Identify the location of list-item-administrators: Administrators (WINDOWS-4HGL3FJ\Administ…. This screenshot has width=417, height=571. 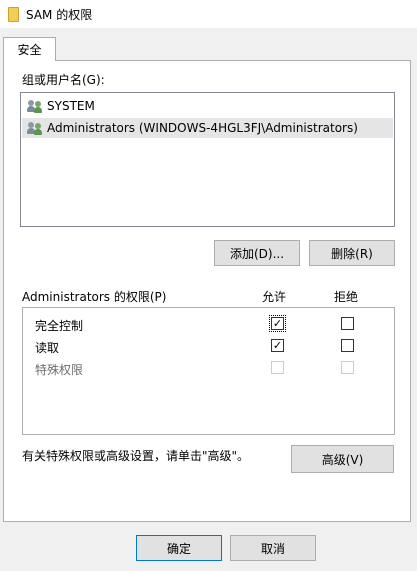
(207, 128).